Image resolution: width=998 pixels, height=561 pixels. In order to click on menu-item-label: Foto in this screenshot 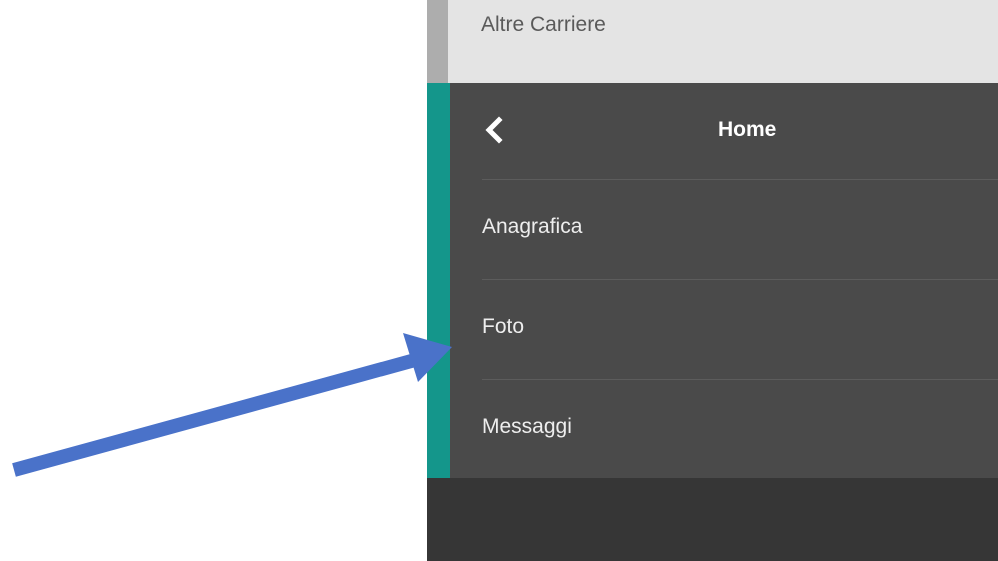, I will do `click(503, 326)`.